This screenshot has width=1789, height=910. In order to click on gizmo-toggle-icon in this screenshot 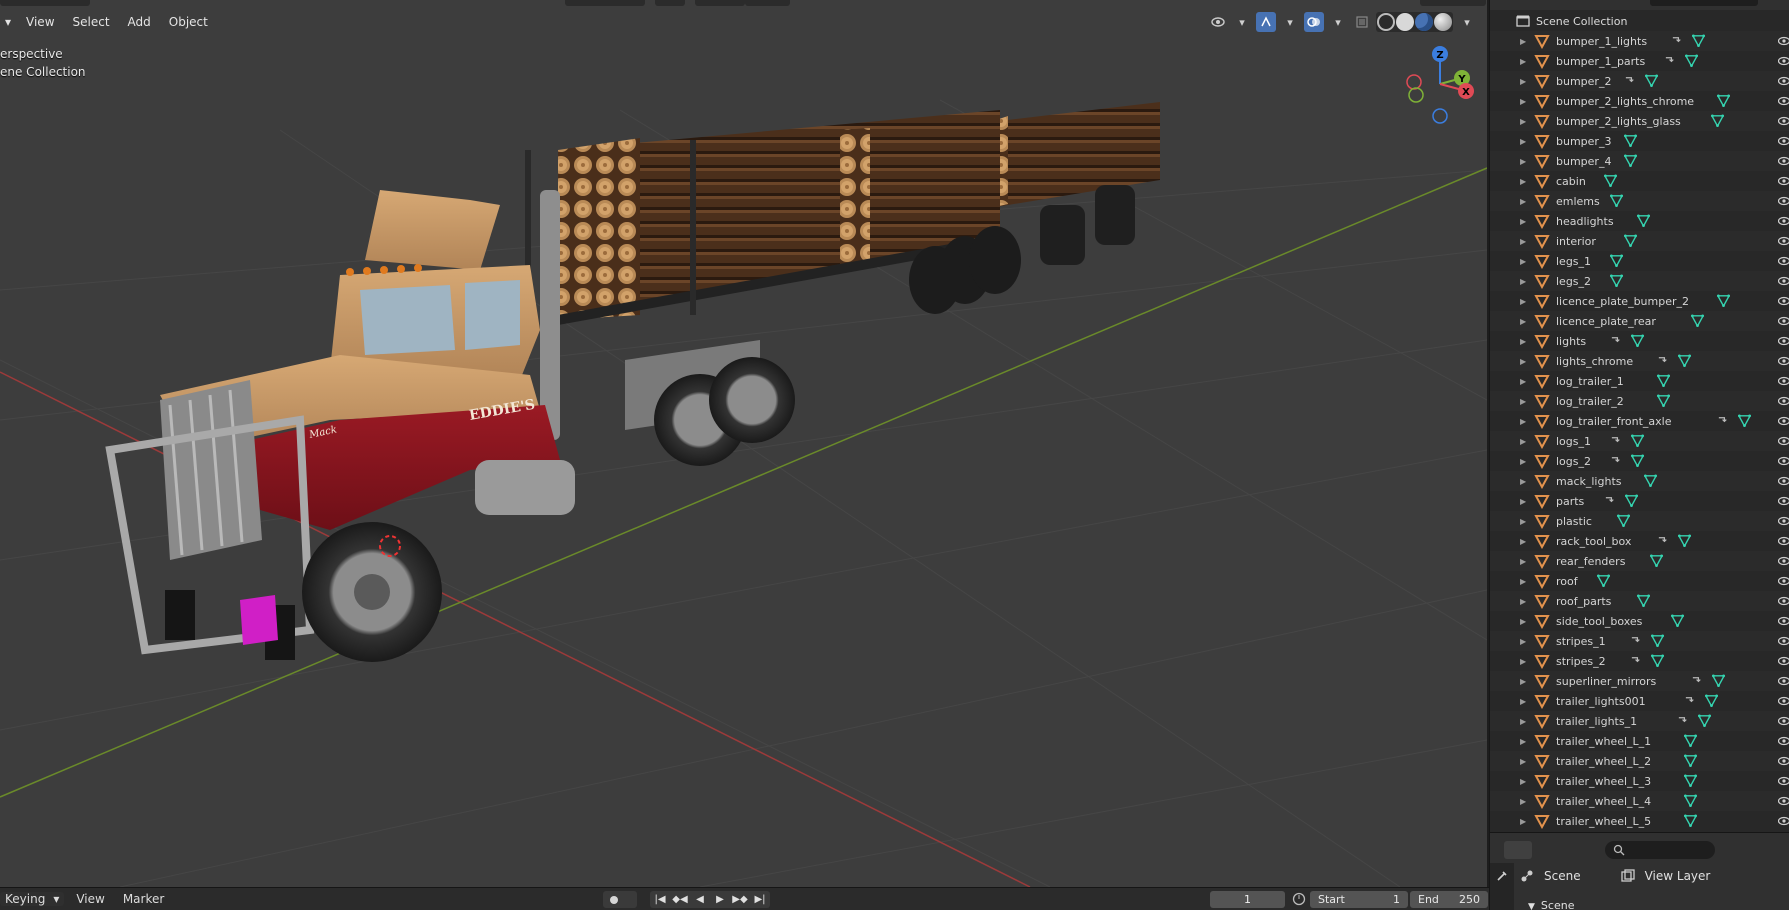, I will do `click(1266, 22)`.